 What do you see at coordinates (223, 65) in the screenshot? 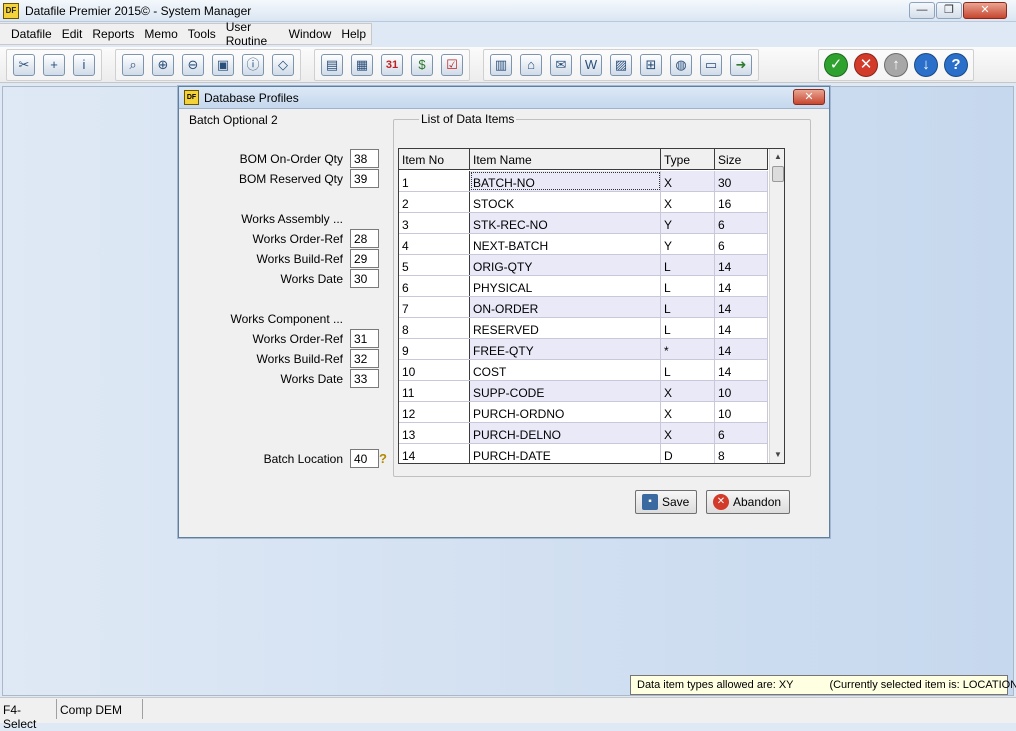
I see `open-box-icon: ▣` at bounding box center [223, 65].